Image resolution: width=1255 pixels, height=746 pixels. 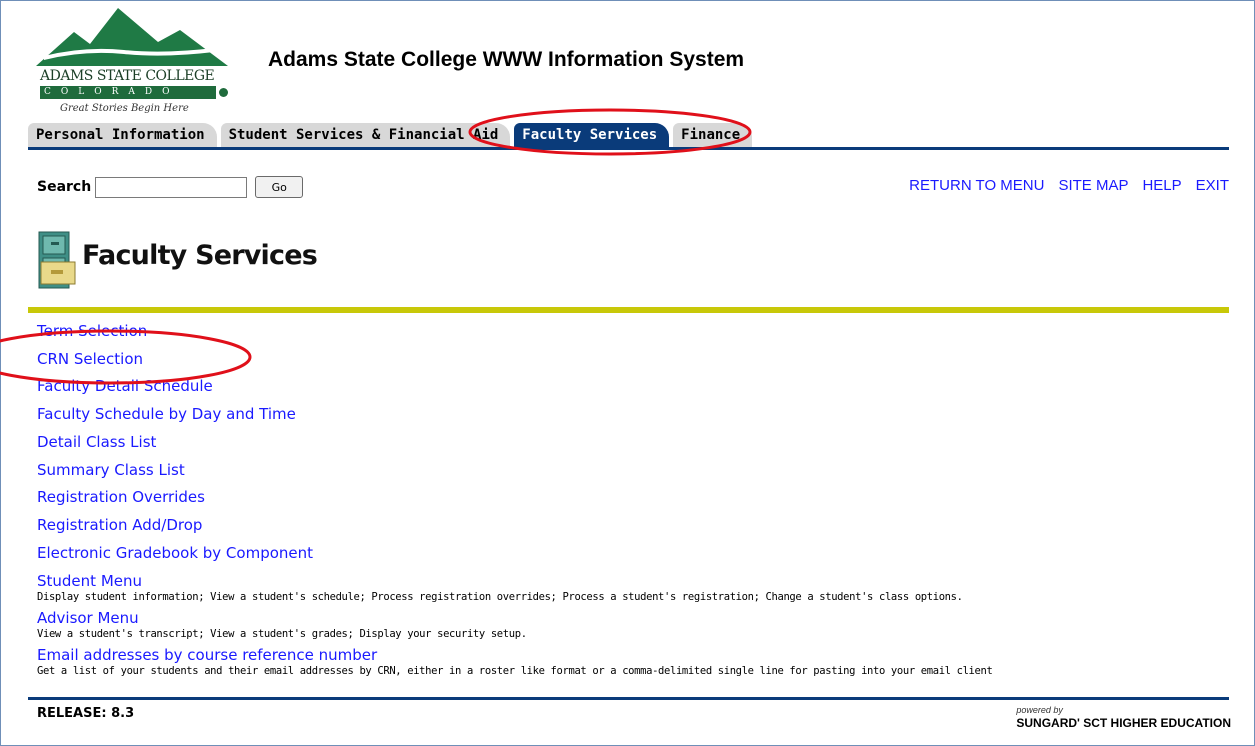 I want to click on menu-link-registration-overrides: Registration Overrides, so click(x=632, y=498).